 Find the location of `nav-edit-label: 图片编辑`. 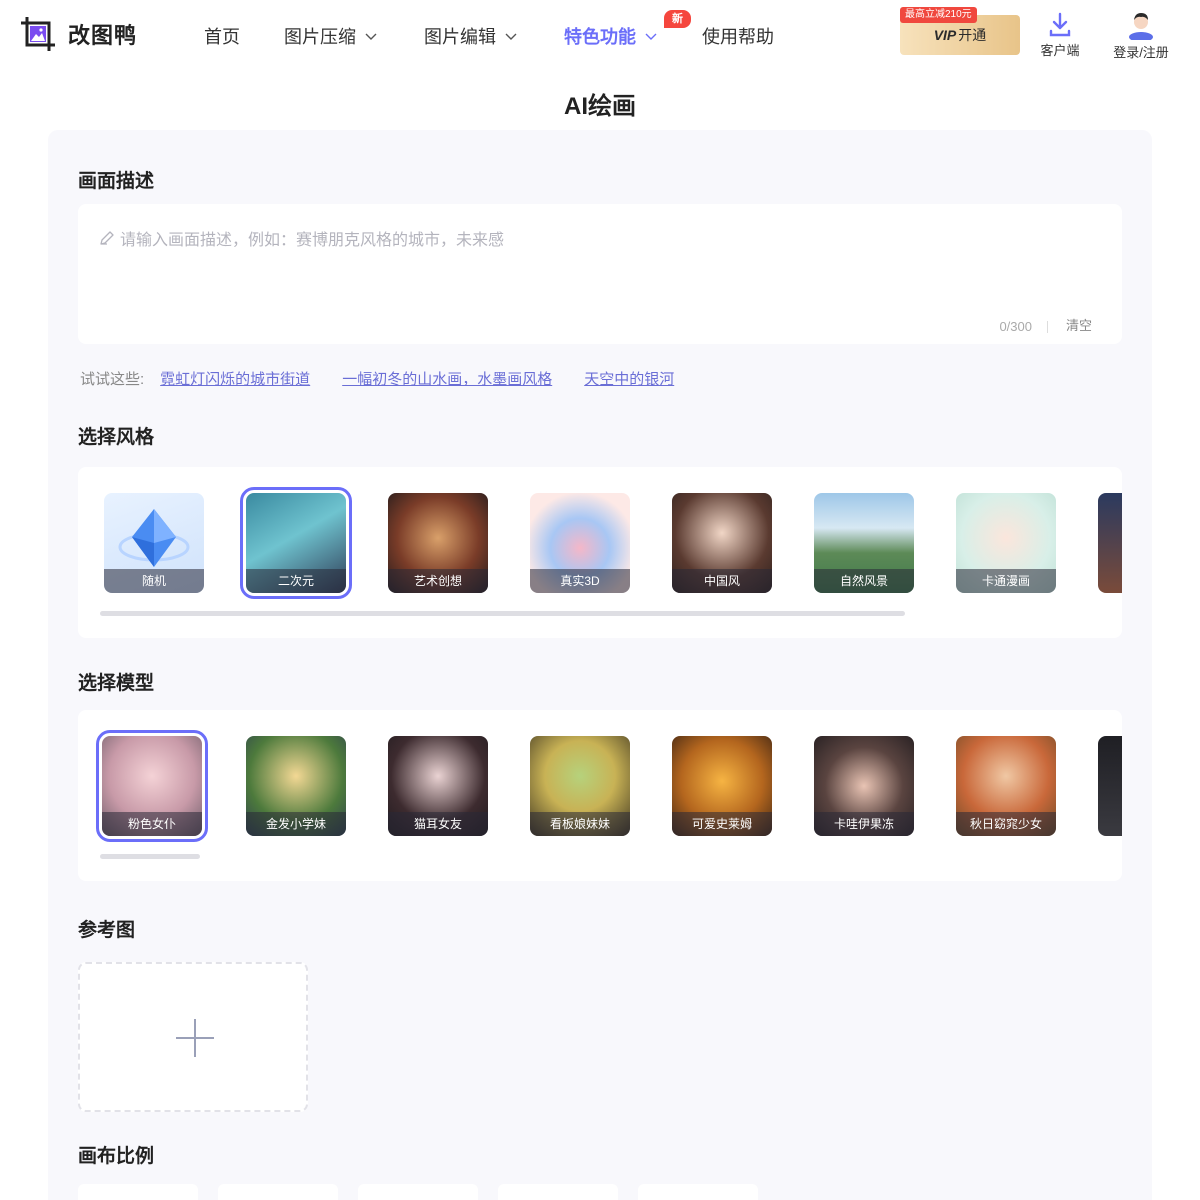

nav-edit-label: 图片编辑 is located at coordinates (460, 37).